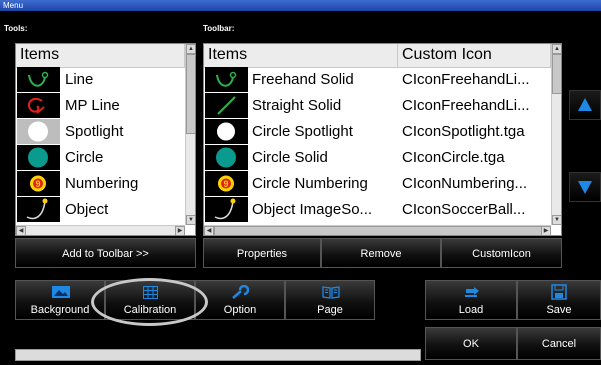  What do you see at coordinates (219, 28) in the screenshot?
I see `toolbar-label: Toolbar:` at bounding box center [219, 28].